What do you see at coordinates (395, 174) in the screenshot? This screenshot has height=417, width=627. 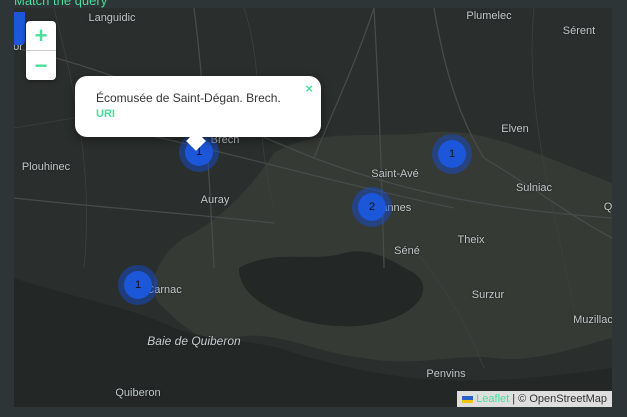 I see `place-label: Saint-Avé` at bounding box center [395, 174].